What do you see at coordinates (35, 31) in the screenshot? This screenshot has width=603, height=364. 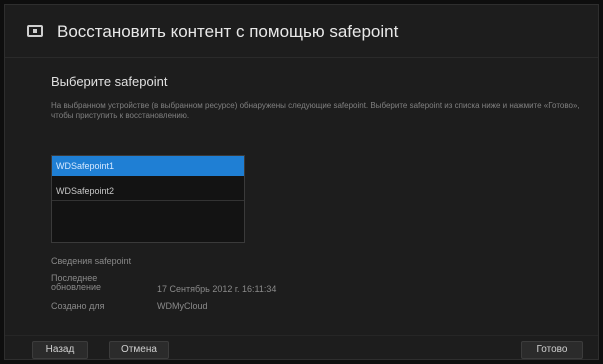 I see `dialog-title-icon` at bounding box center [35, 31].